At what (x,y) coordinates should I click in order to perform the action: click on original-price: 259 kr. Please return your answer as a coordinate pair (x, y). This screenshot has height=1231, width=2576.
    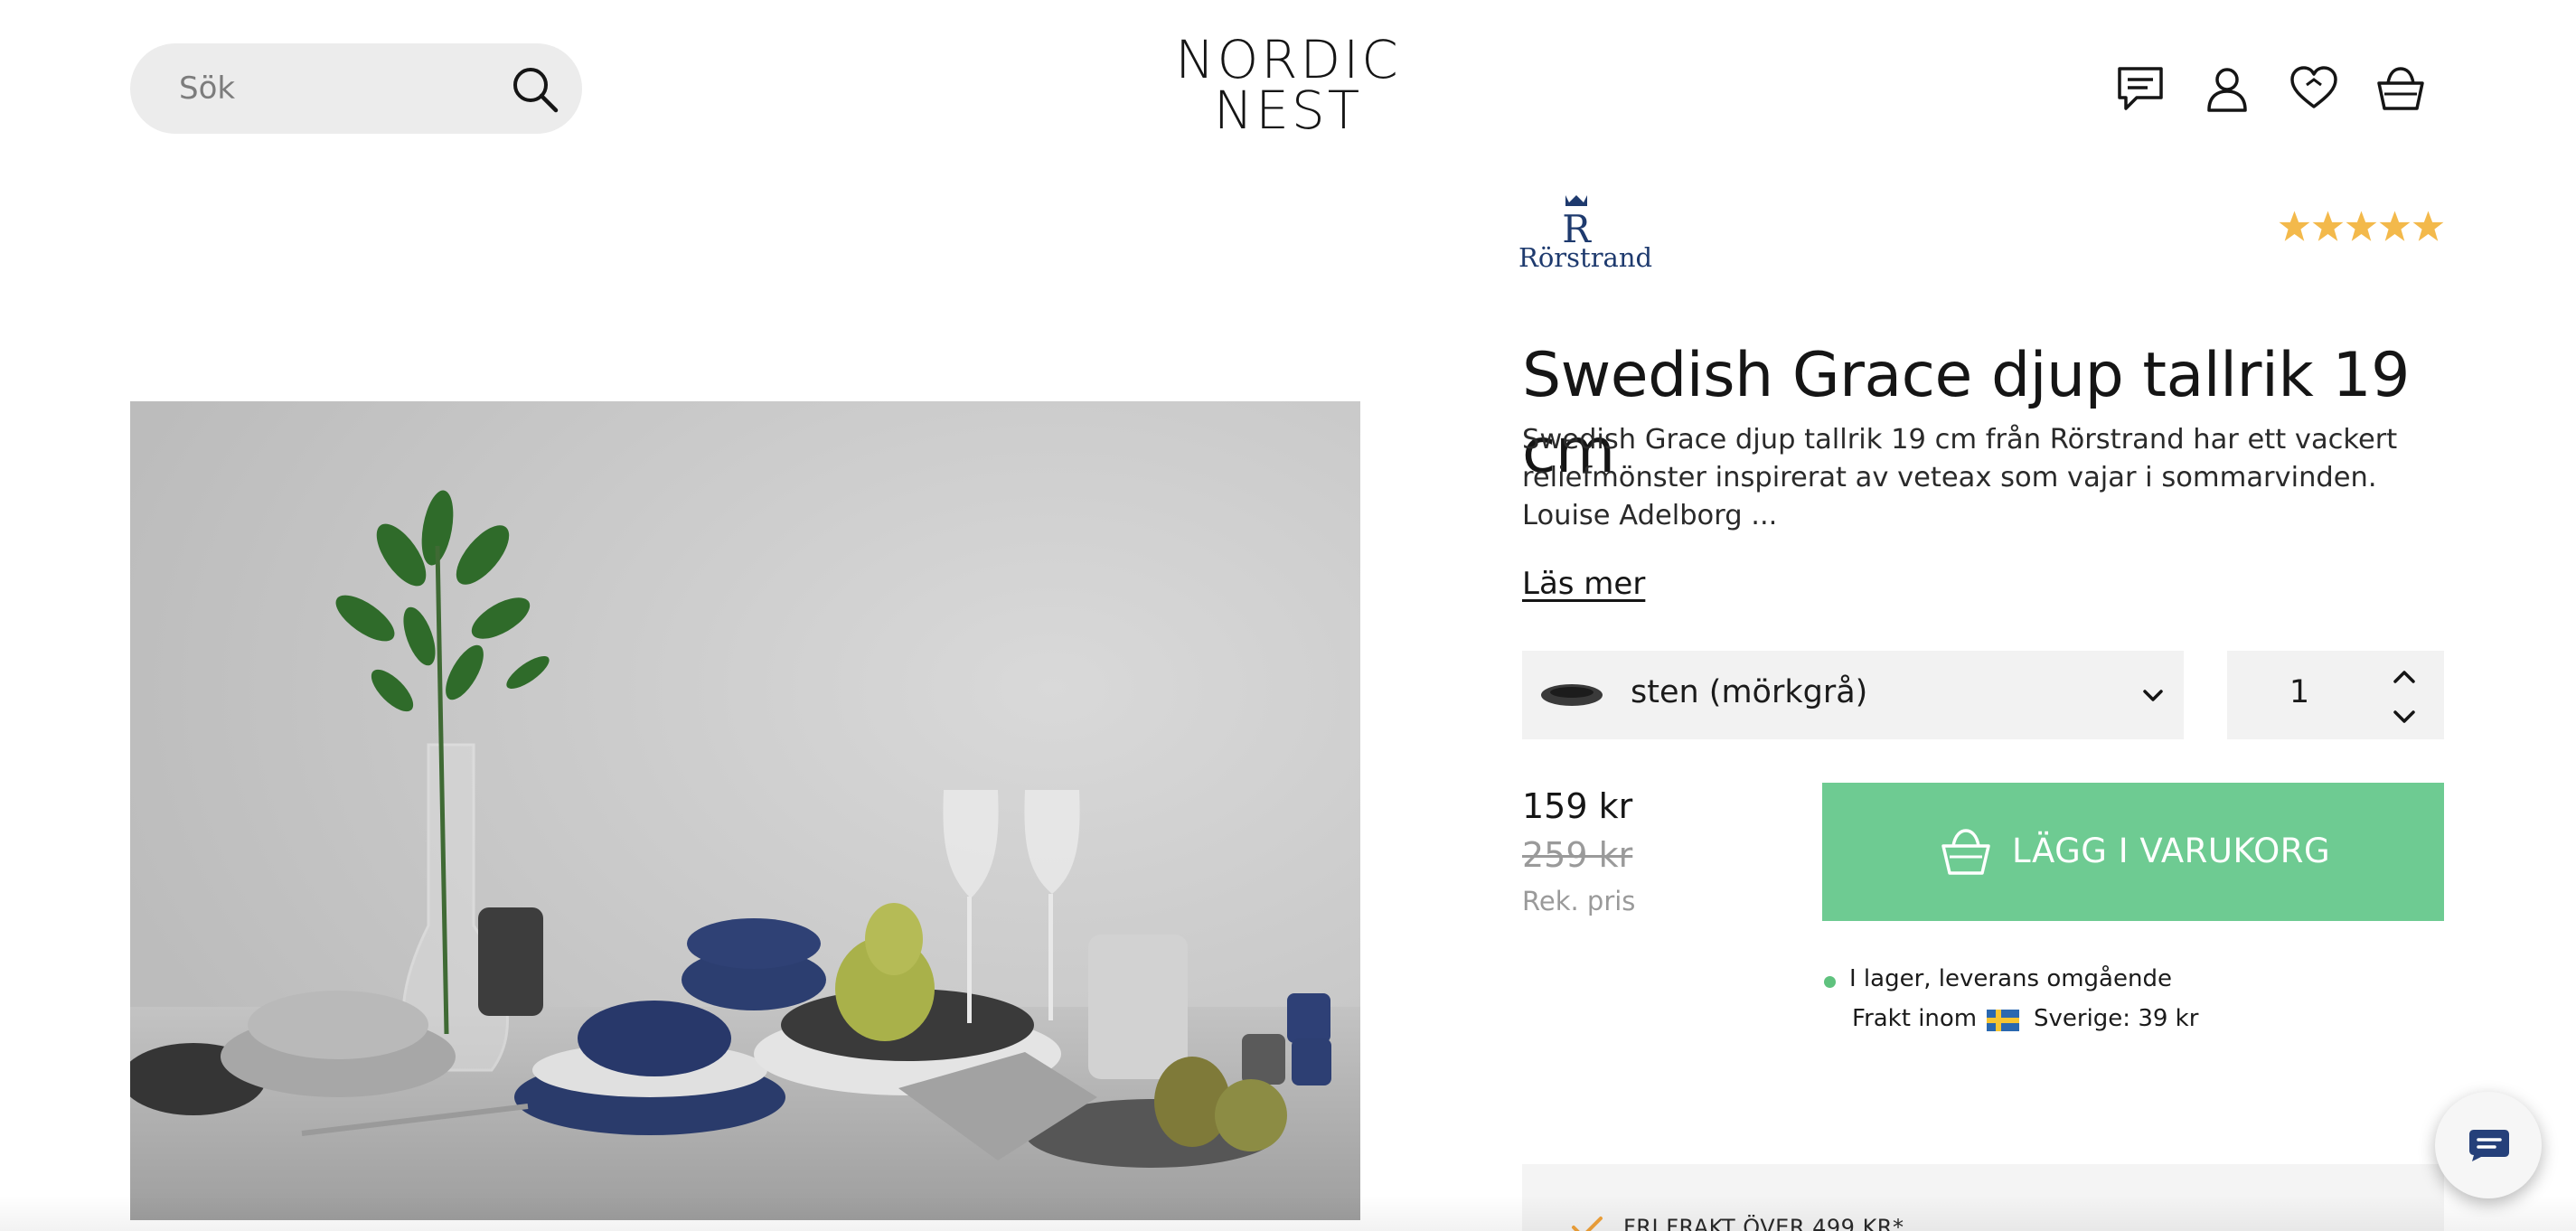
    Looking at the image, I should click on (1578, 855).